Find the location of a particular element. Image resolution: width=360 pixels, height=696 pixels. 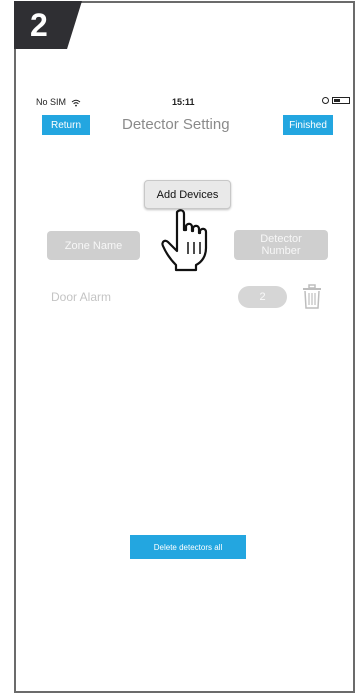

trash-icon is located at coordinates (312, 297).